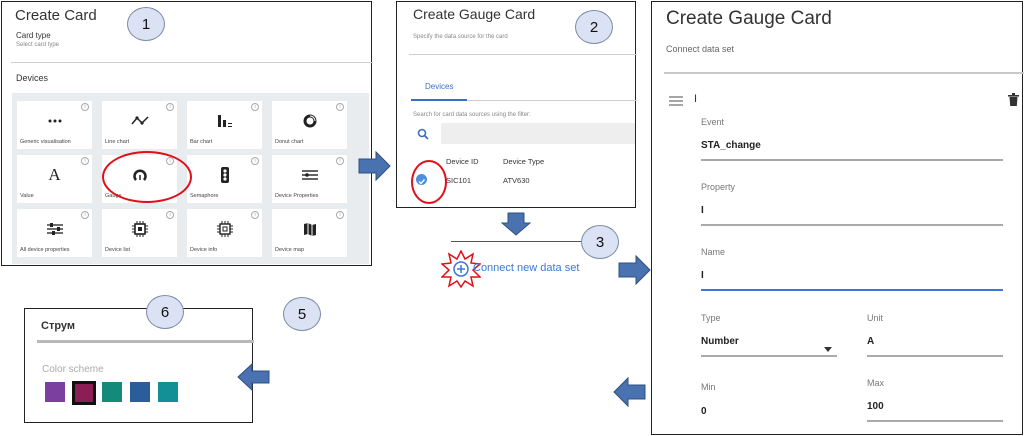 This screenshot has width=1024, height=436. What do you see at coordinates (462, 161) in the screenshot?
I see `column-header-device-id: Device ID` at bounding box center [462, 161].